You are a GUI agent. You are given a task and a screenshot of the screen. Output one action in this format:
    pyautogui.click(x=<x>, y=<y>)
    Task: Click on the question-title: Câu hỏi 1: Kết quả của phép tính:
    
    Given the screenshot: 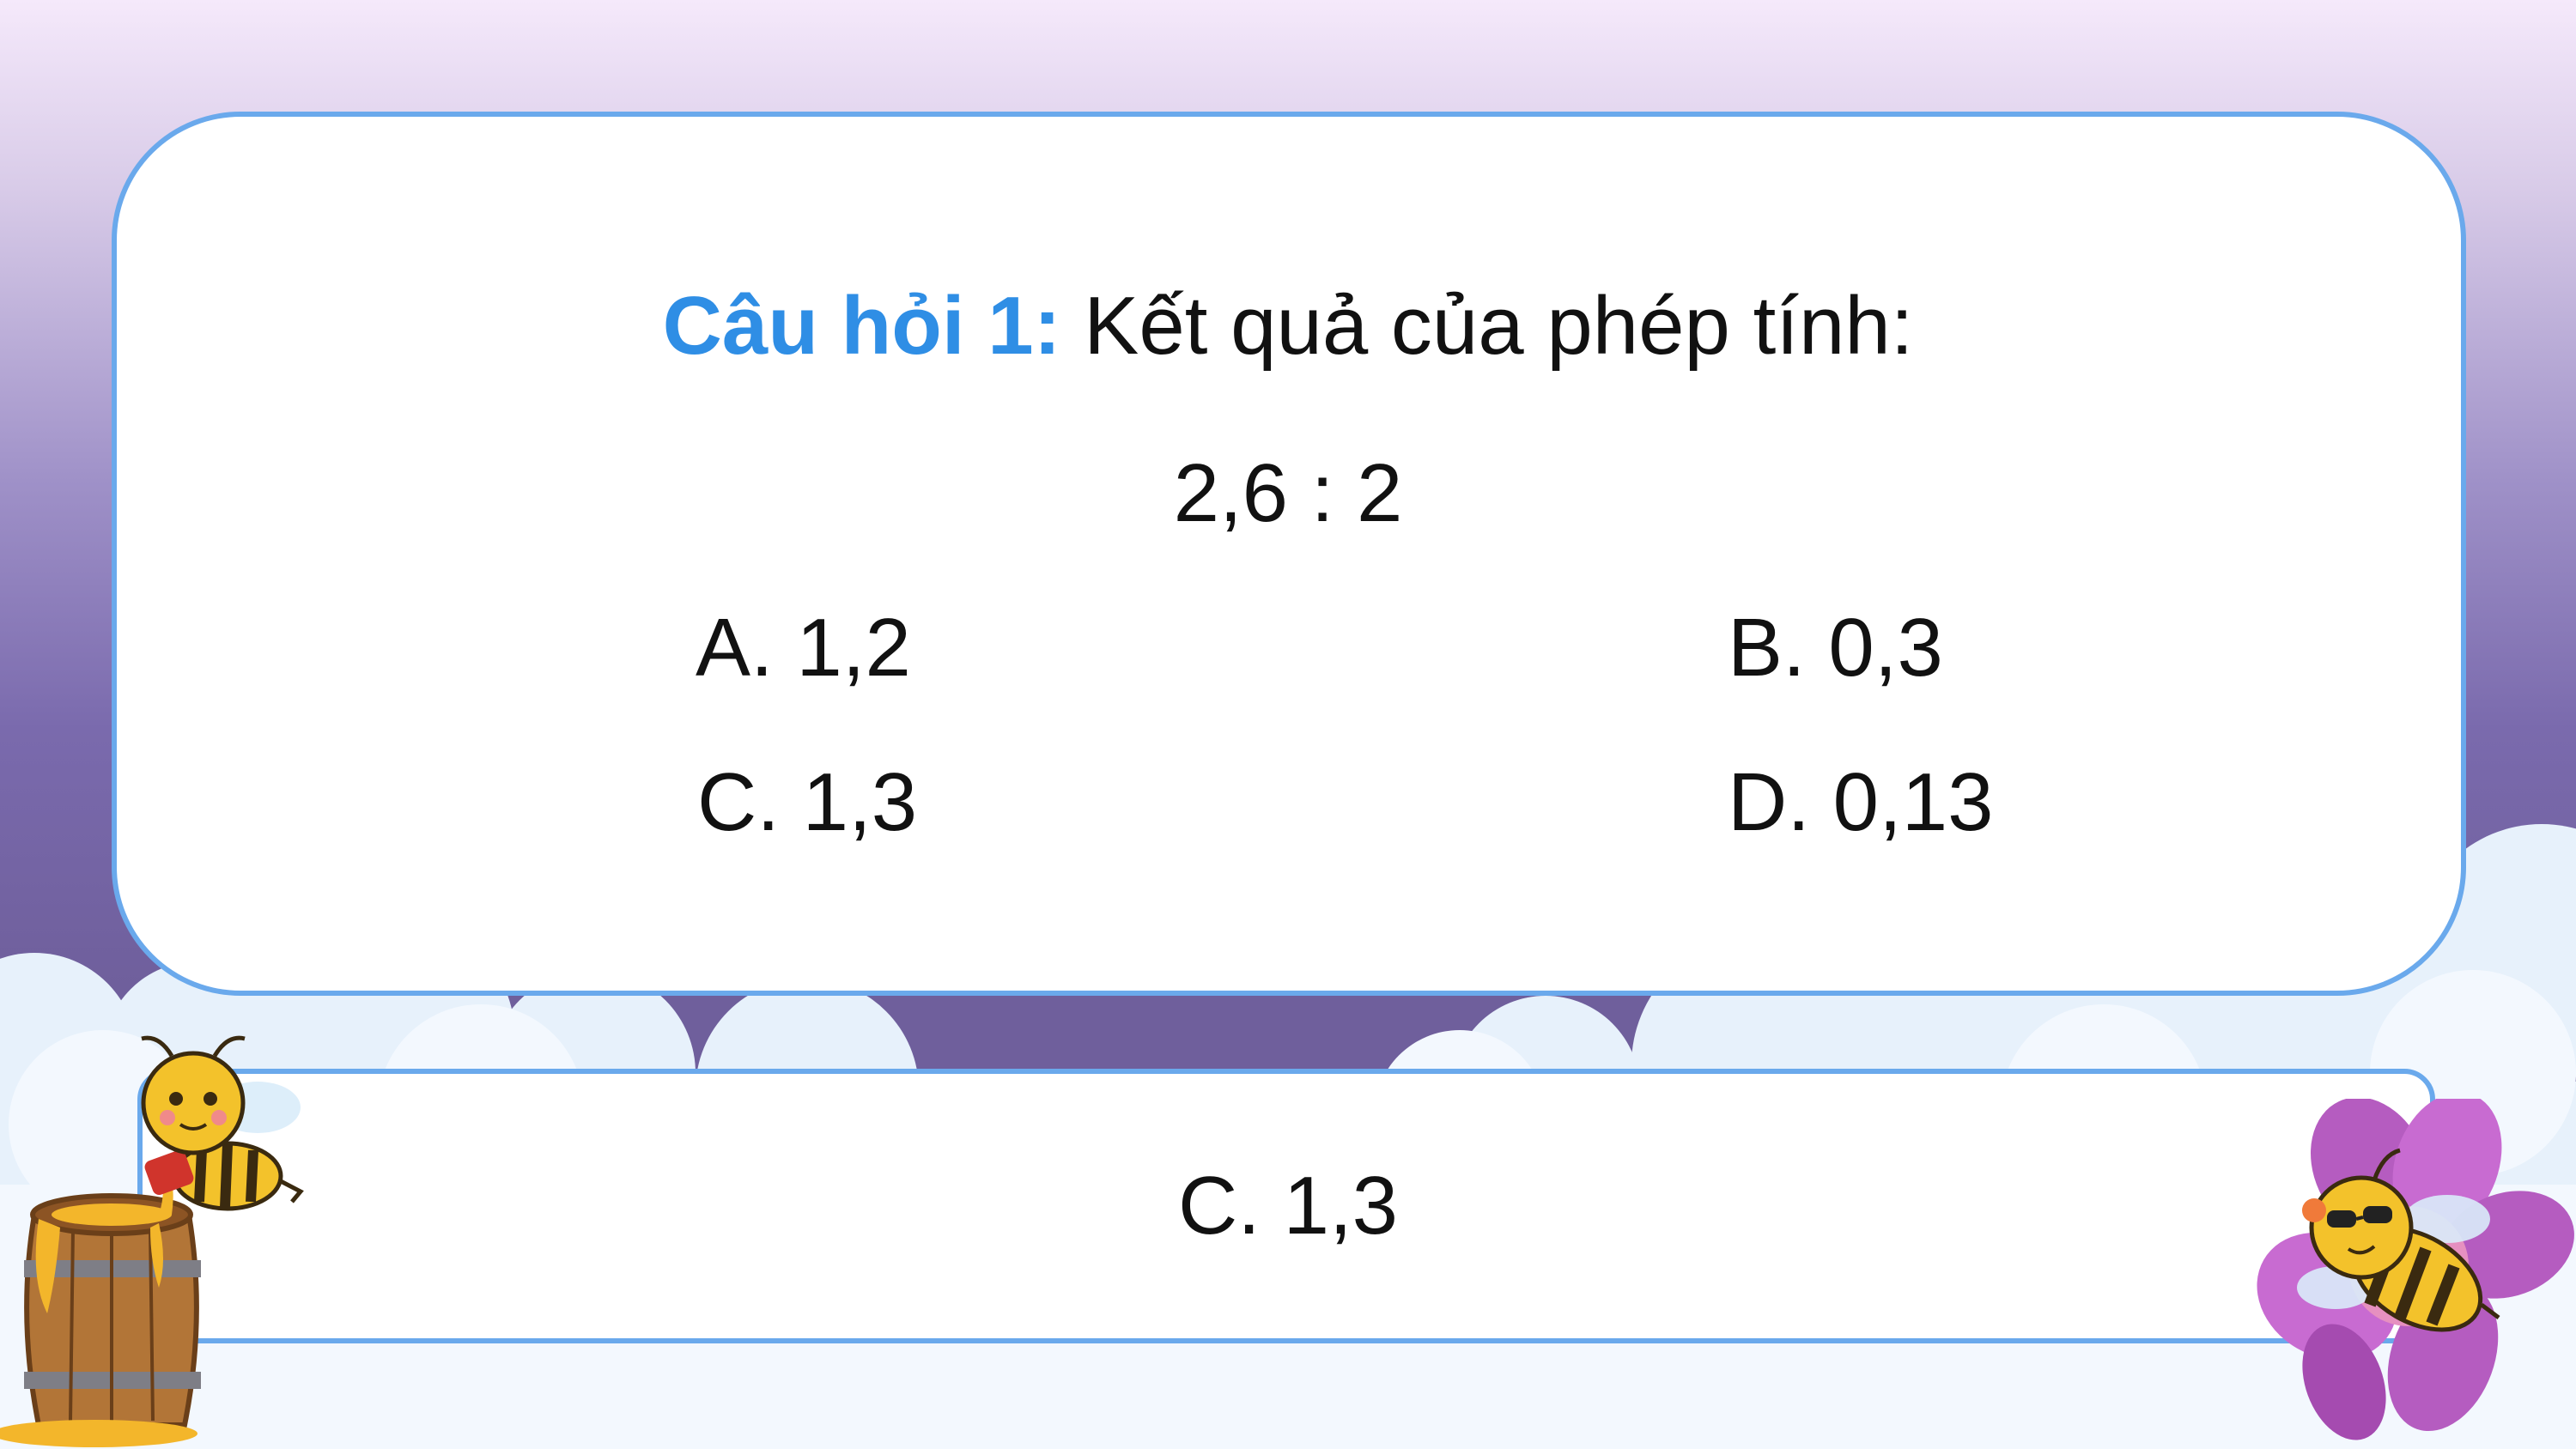 What is the action you would take?
    pyautogui.click(x=1288, y=326)
    